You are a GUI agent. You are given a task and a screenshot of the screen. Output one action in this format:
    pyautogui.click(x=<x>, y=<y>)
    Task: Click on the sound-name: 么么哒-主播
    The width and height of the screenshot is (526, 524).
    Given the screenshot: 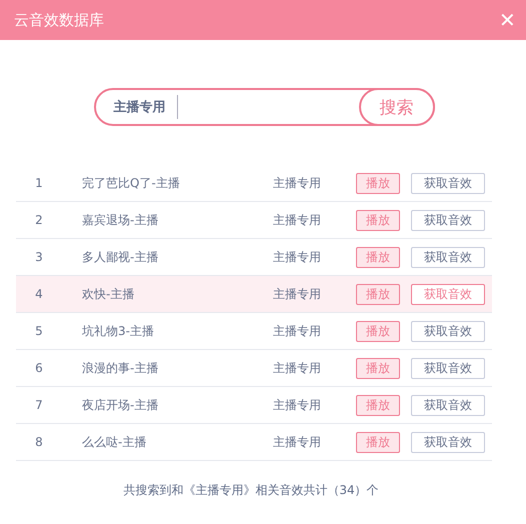 What is the action you would take?
    pyautogui.click(x=115, y=442)
    